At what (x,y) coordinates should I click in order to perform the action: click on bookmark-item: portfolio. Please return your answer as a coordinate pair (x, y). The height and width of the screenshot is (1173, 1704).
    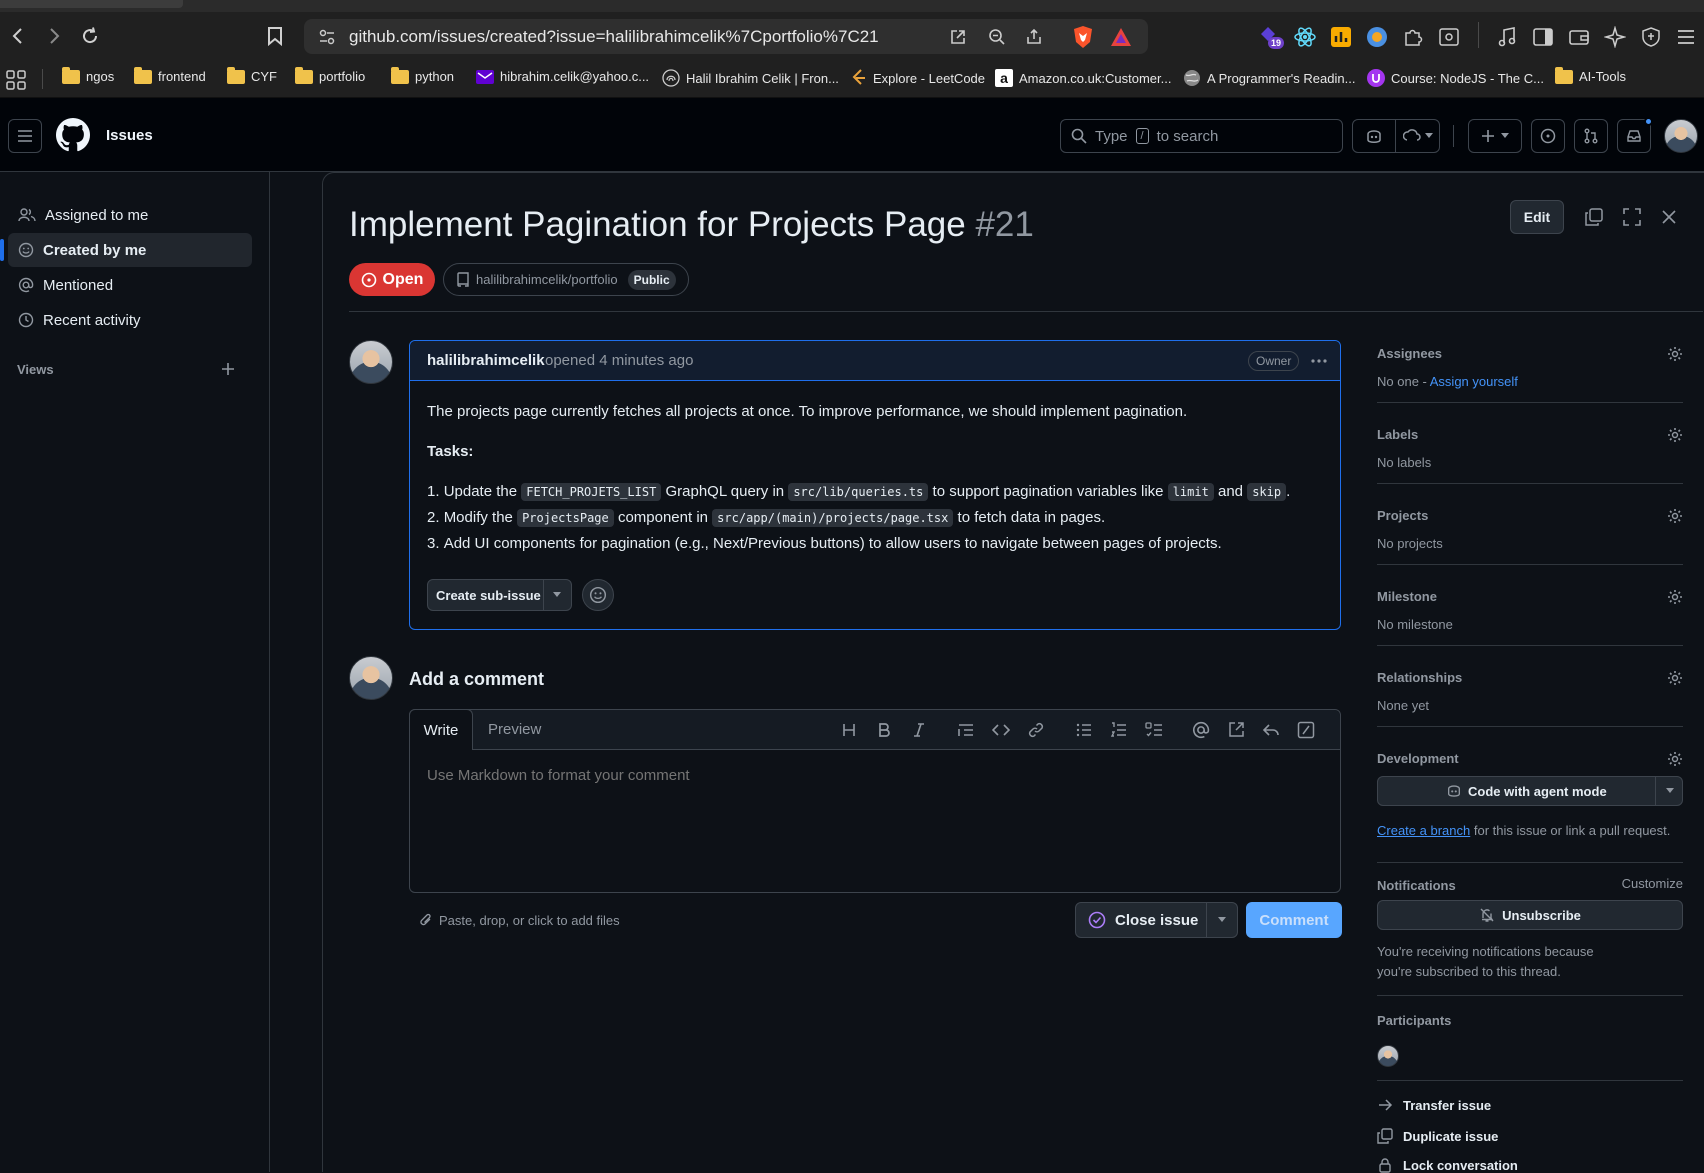
    Looking at the image, I should click on (330, 75).